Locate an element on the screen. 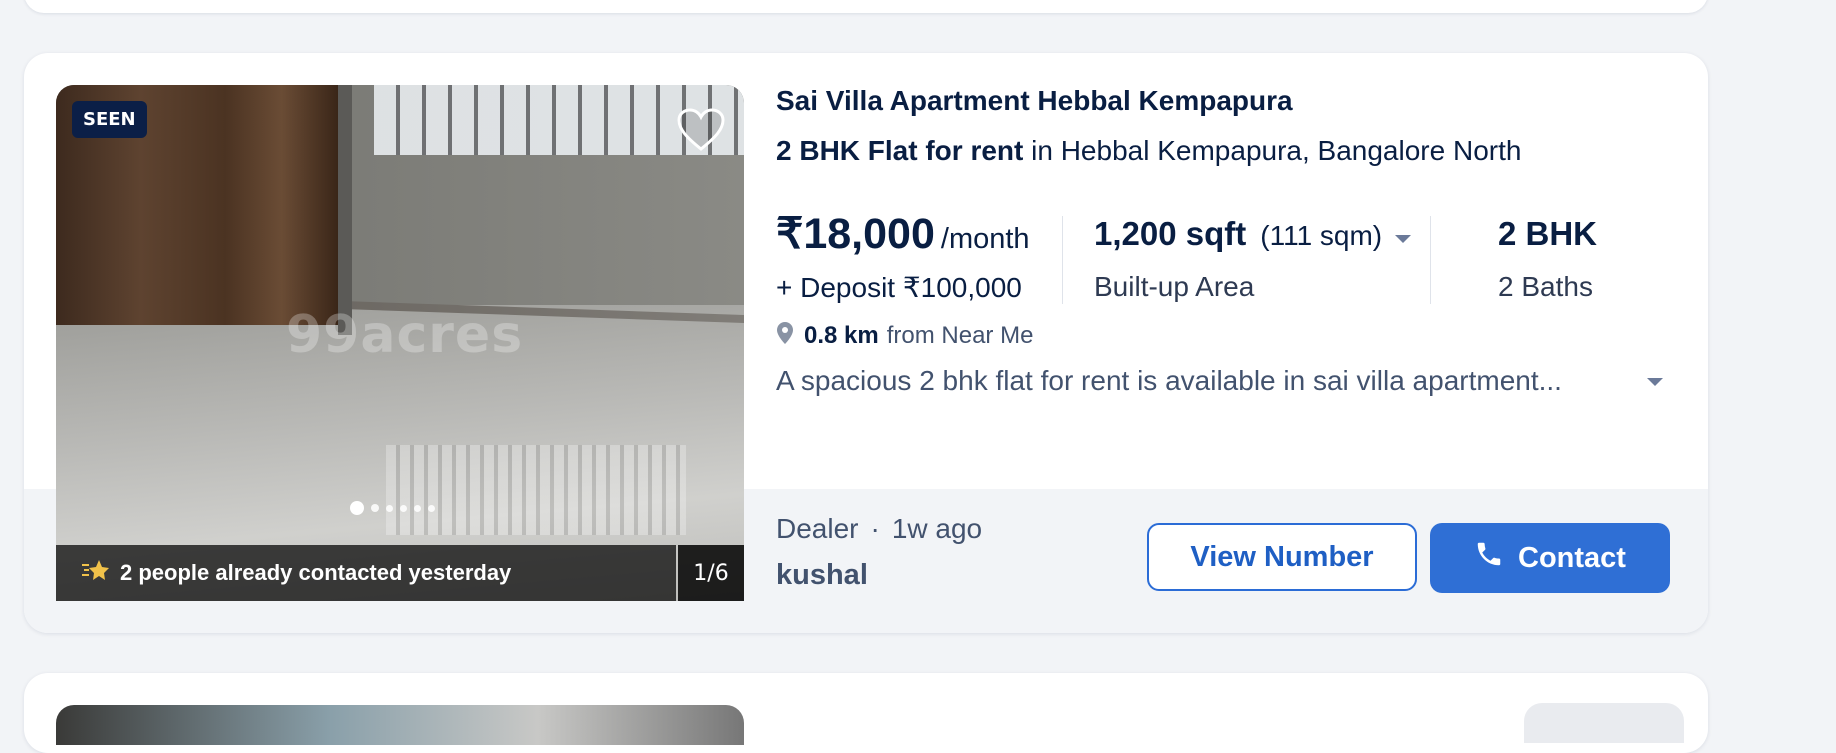  next-listing-photo is located at coordinates (400, 725).